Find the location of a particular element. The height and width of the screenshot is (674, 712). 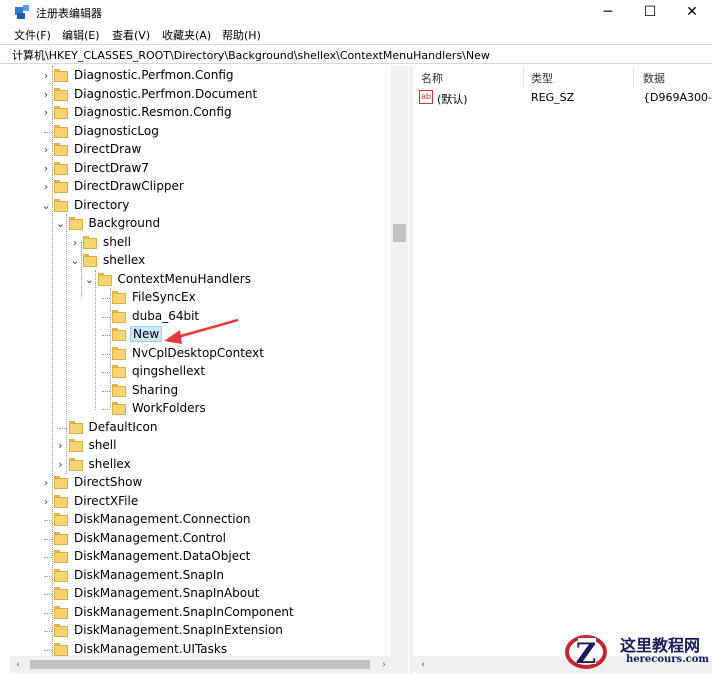

tree-node-label: DefaultIcon is located at coordinates (123, 427).